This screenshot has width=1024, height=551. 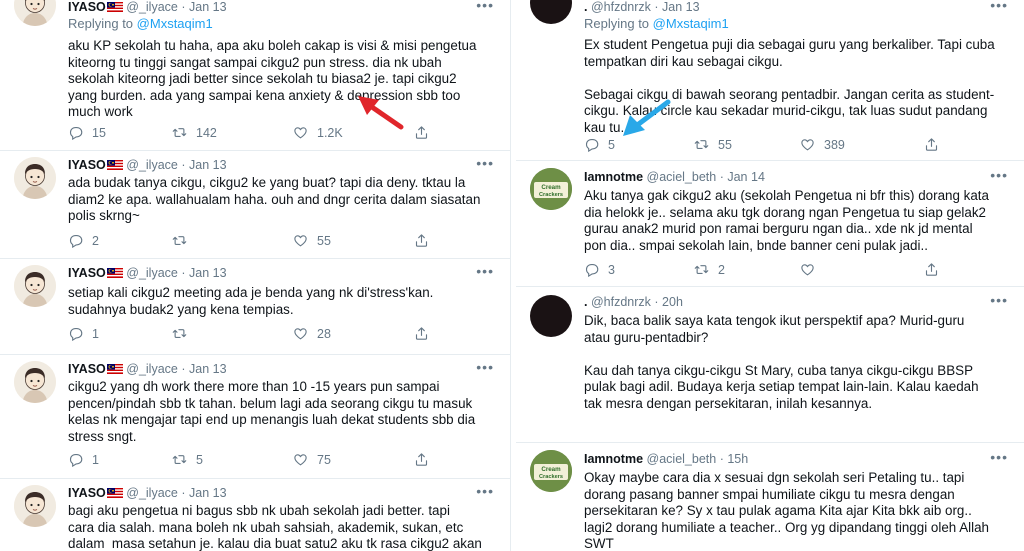 I want to click on reply-count: 15, so click(x=99, y=132).